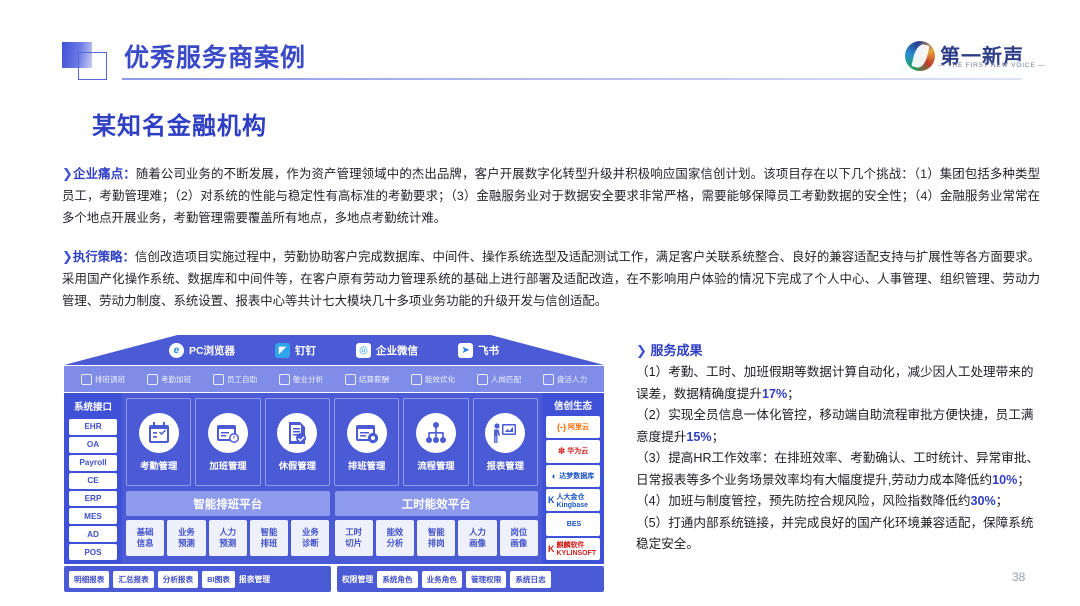 The width and height of the screenshot is (1080, 606). What do you see at coordinates (93, 534) in the screenshot?
I see `interface-chip: AD` at bounding box center [93, 534].